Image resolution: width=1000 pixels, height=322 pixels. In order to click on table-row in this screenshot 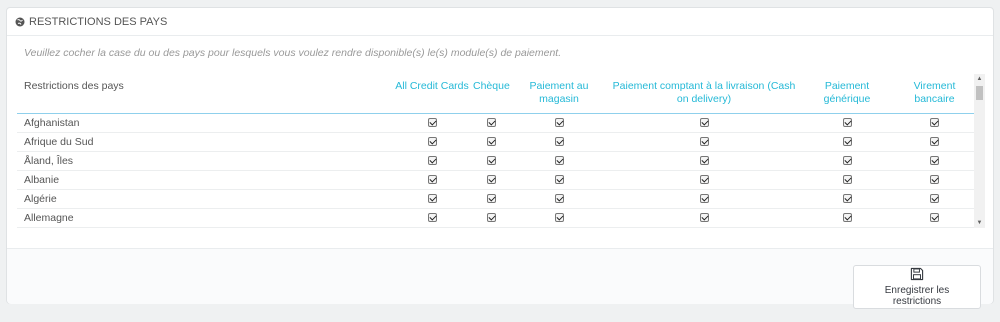, I will do `click(496, 229)`.